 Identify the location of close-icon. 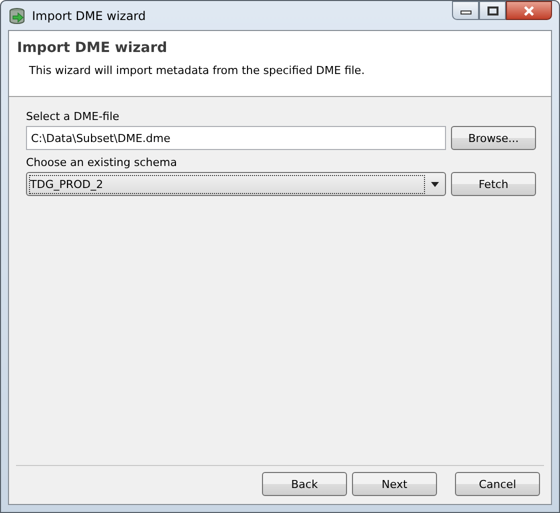
(529, 11).